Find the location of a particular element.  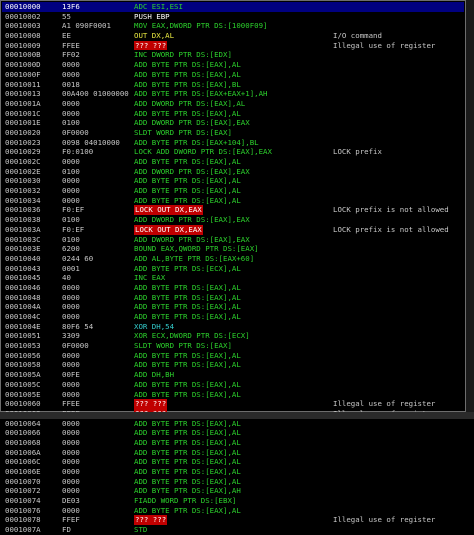

disasm-row: 00010046 0000 ADD BYTE PTR DS:[EAX],AL is located at coordinates (233, 288).